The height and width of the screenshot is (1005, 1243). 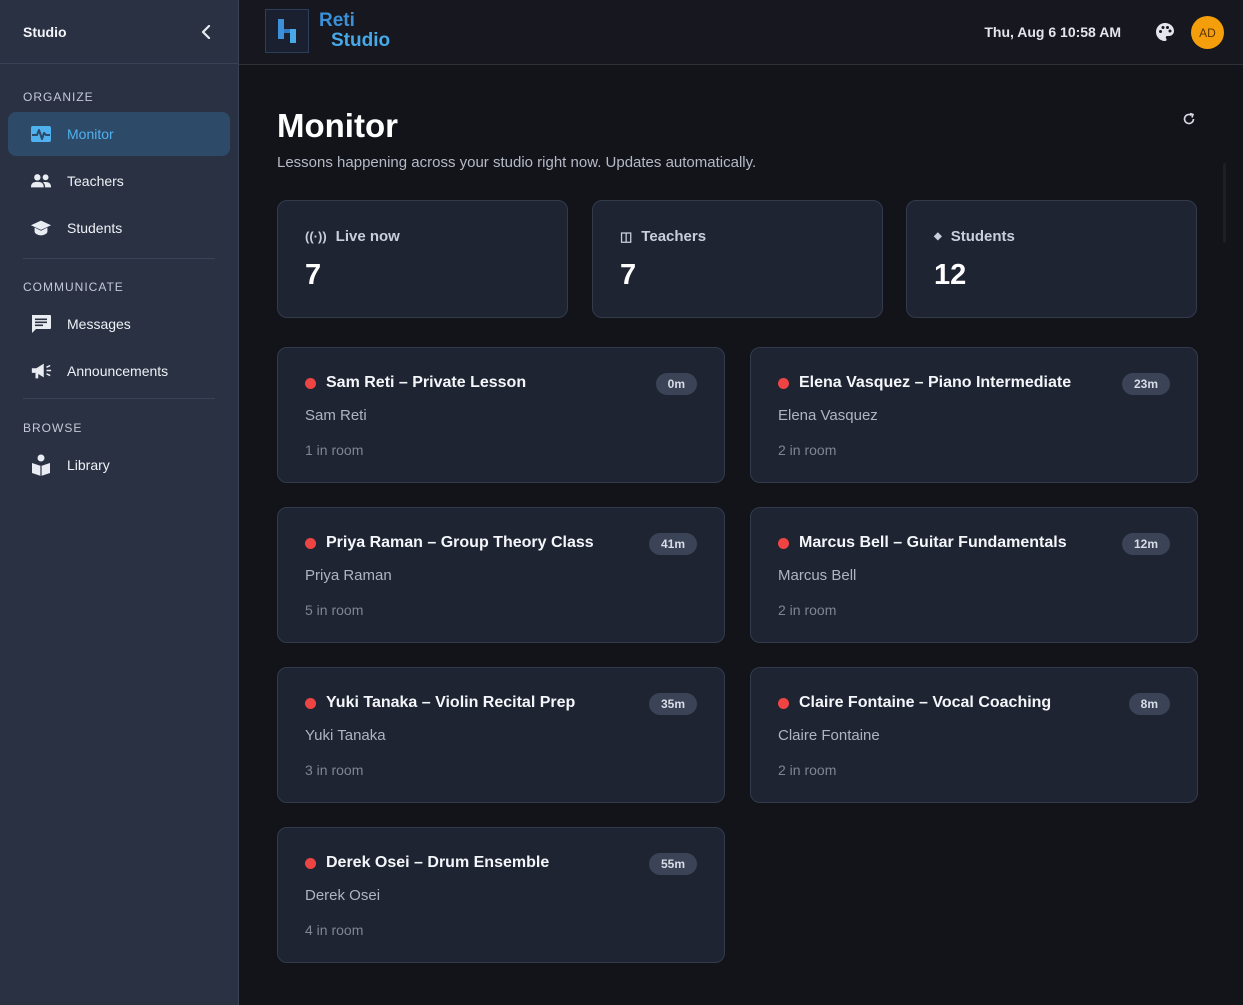 I want to click on stat-value: 12, so click(x=950, y=275).